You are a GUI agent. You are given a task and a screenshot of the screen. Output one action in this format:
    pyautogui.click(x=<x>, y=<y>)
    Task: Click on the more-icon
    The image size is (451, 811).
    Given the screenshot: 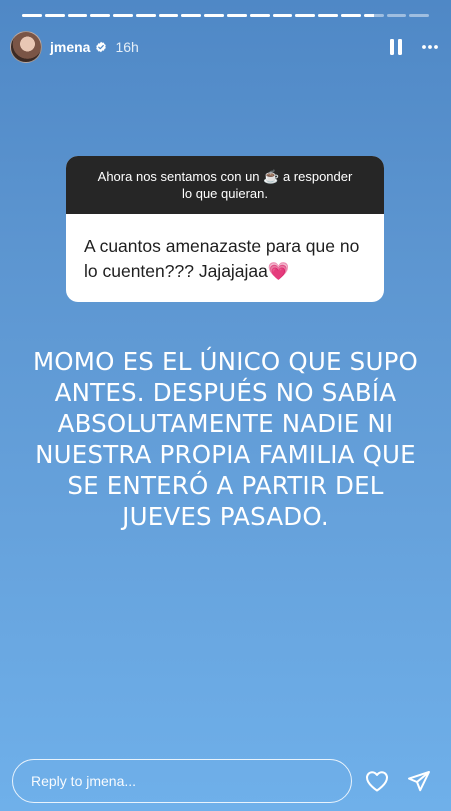 What is the action you would take?
    pyautogui.click(x=430, y=47)
    